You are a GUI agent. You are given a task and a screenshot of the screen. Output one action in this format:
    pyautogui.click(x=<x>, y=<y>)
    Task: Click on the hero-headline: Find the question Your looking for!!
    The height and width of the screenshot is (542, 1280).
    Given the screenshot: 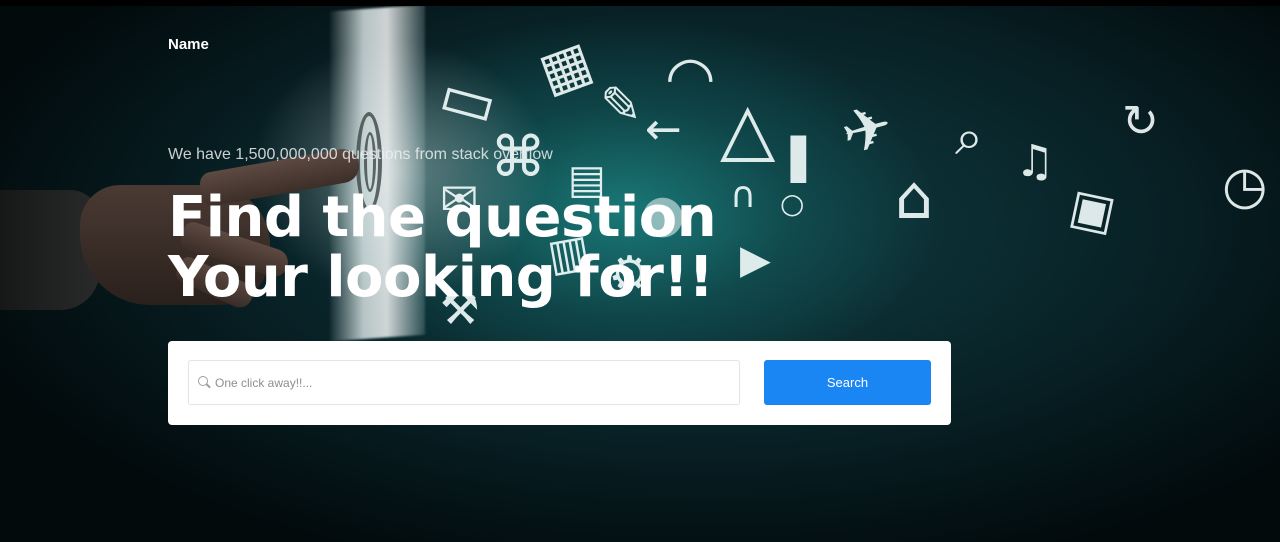 What is the action you would take?
    pyautogui.click(x=442, y=247)
    